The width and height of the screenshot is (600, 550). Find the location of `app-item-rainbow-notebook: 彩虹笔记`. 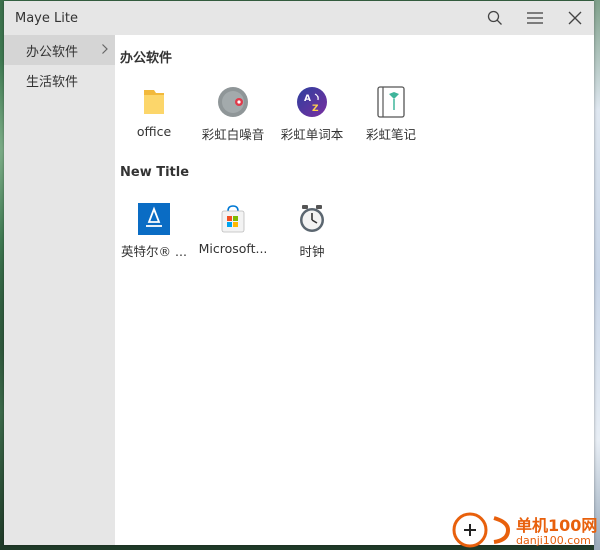

app-item-rainbow-notebook: 彩虹笔记 is located at coordinates (391, 117).